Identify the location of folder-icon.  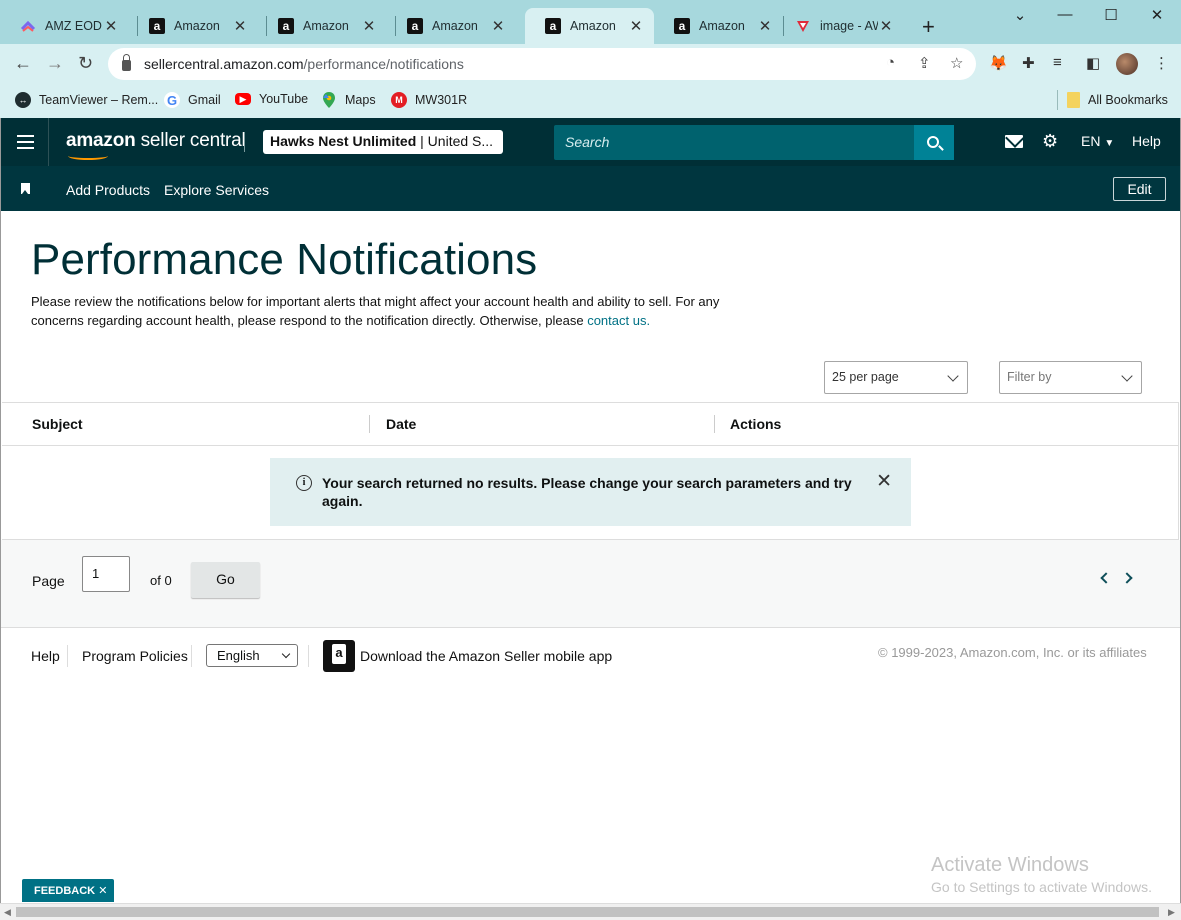
(1073, 100).